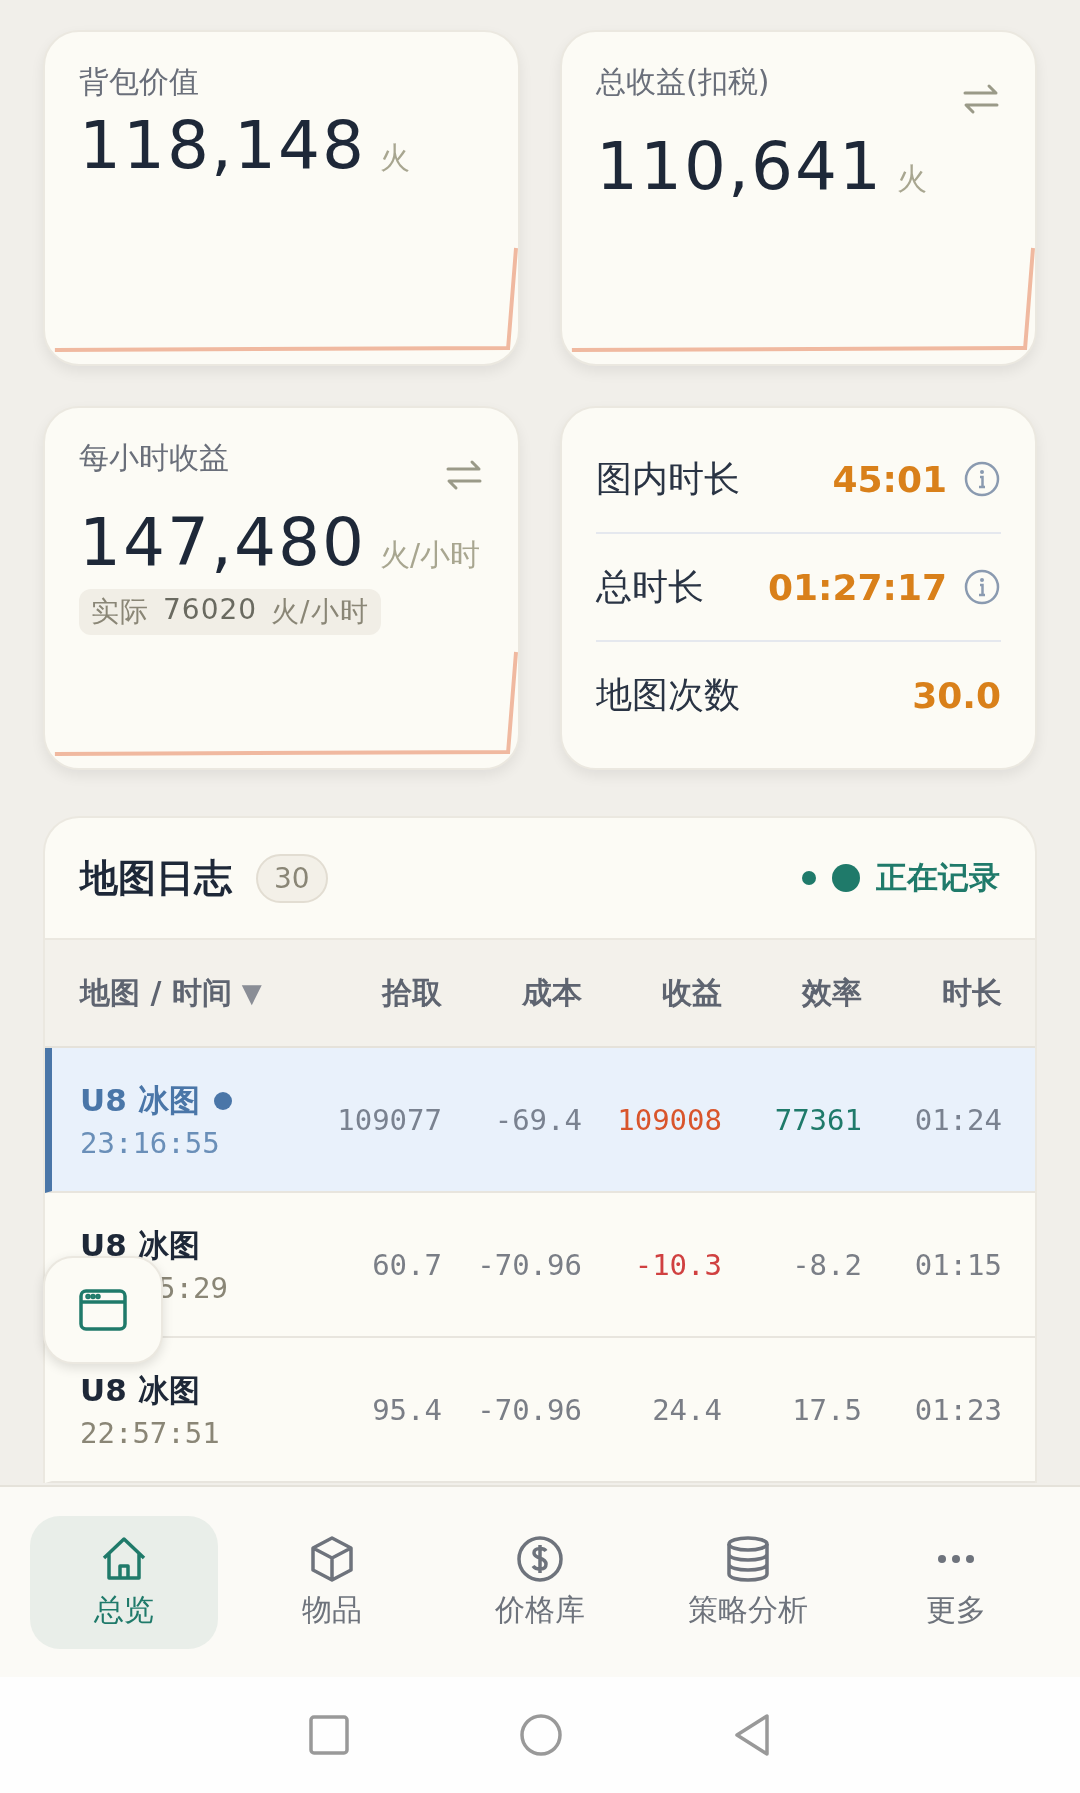  What do you see at coordinates (957, 1119) in the screenshot?
I see `table-cell-text: 01:24` at bounding box center [957, 1119].